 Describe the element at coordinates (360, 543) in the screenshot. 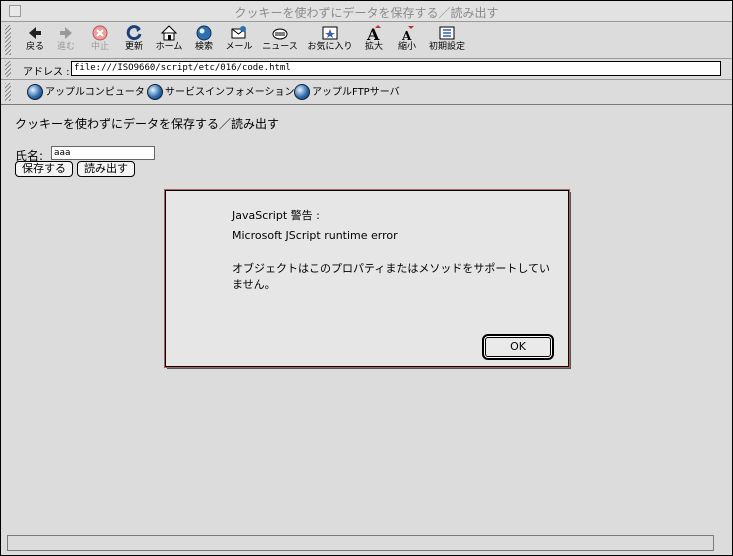

I see `status-bar` at that location.